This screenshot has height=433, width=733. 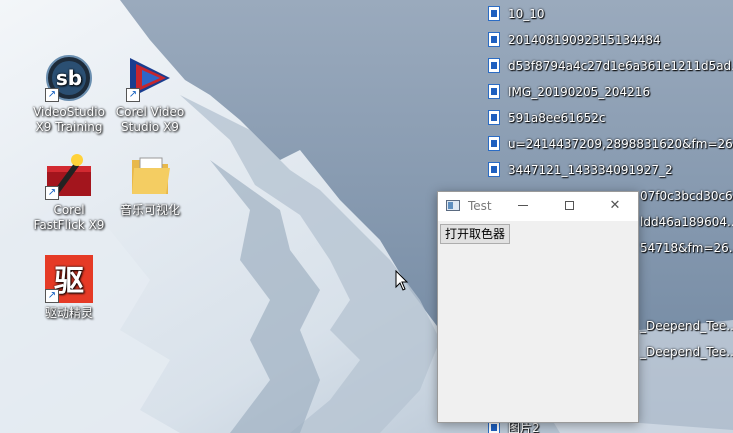 I want to click on window-titlebar: Test ✕, so click(x=538, y=206).